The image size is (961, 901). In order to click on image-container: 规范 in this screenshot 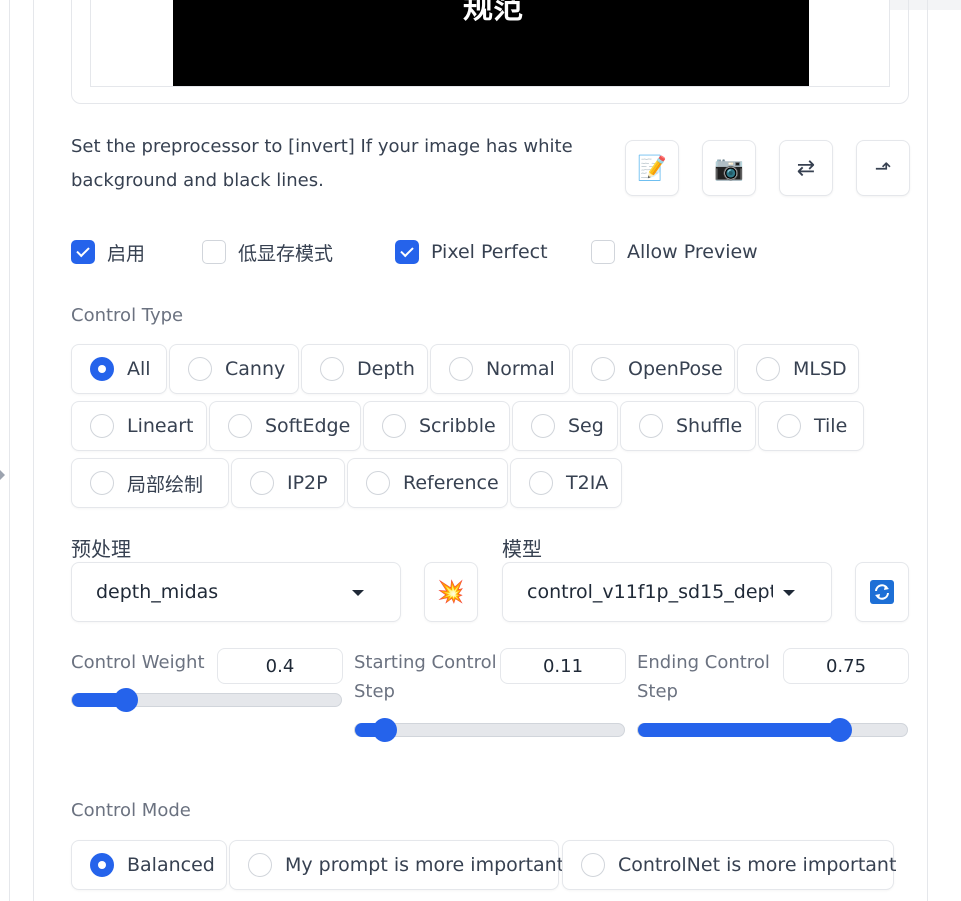, I will do `click(490, 43)`.